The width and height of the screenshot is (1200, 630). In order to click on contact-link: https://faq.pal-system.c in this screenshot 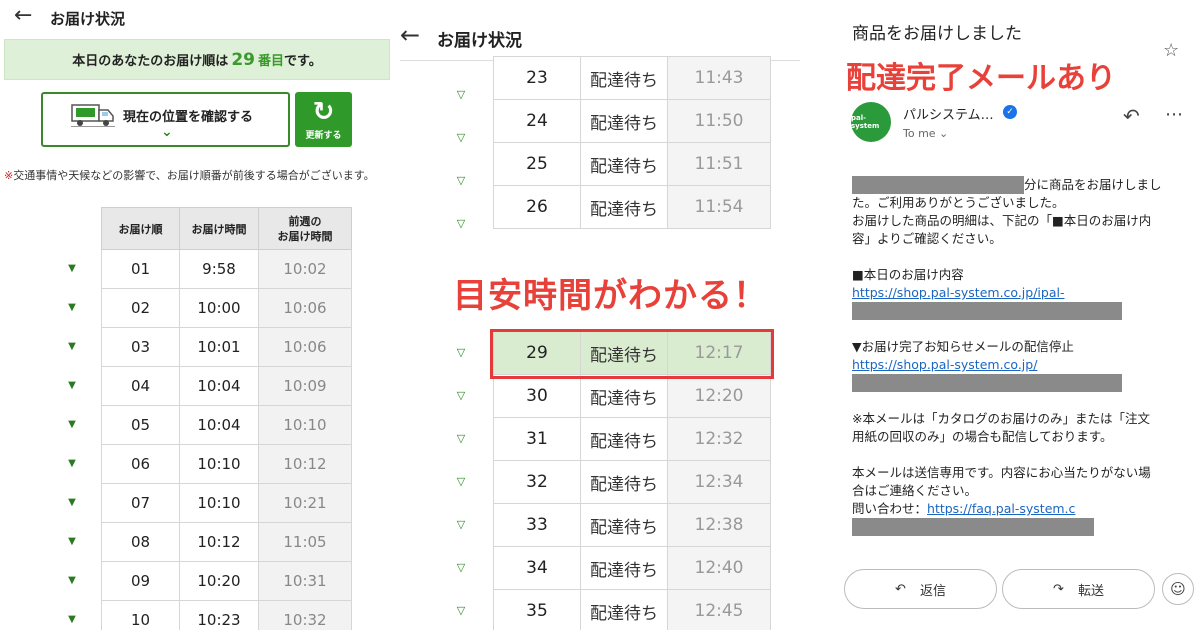, I will do `click(1001, 508)`.